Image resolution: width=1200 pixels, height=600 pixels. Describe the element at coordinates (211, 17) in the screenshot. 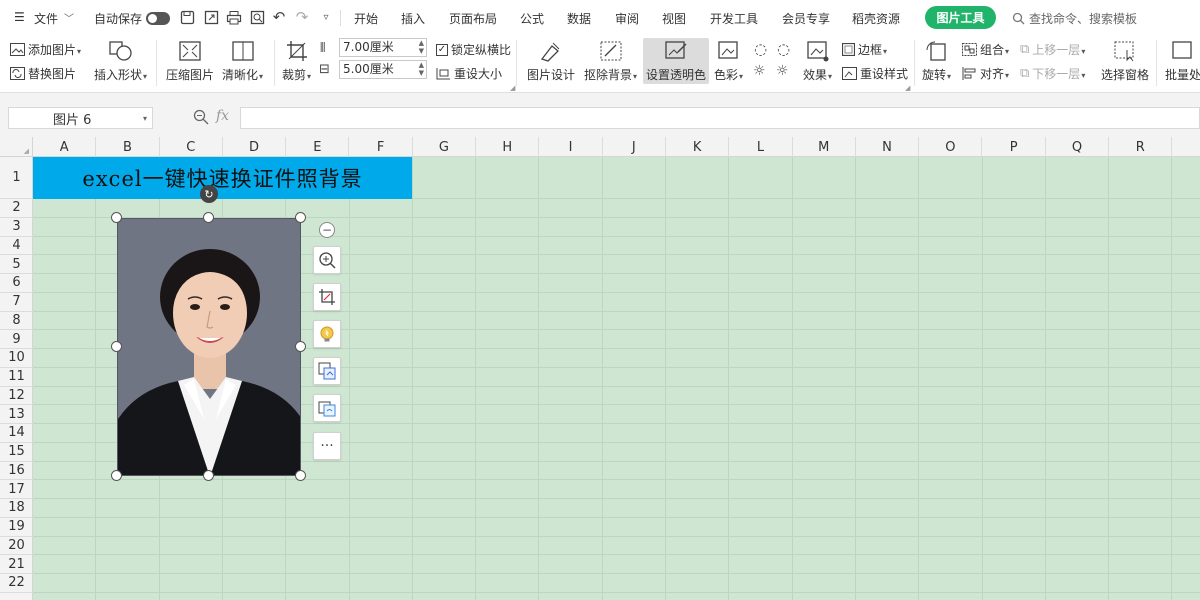

I see `export-pdf-icon` at that location.